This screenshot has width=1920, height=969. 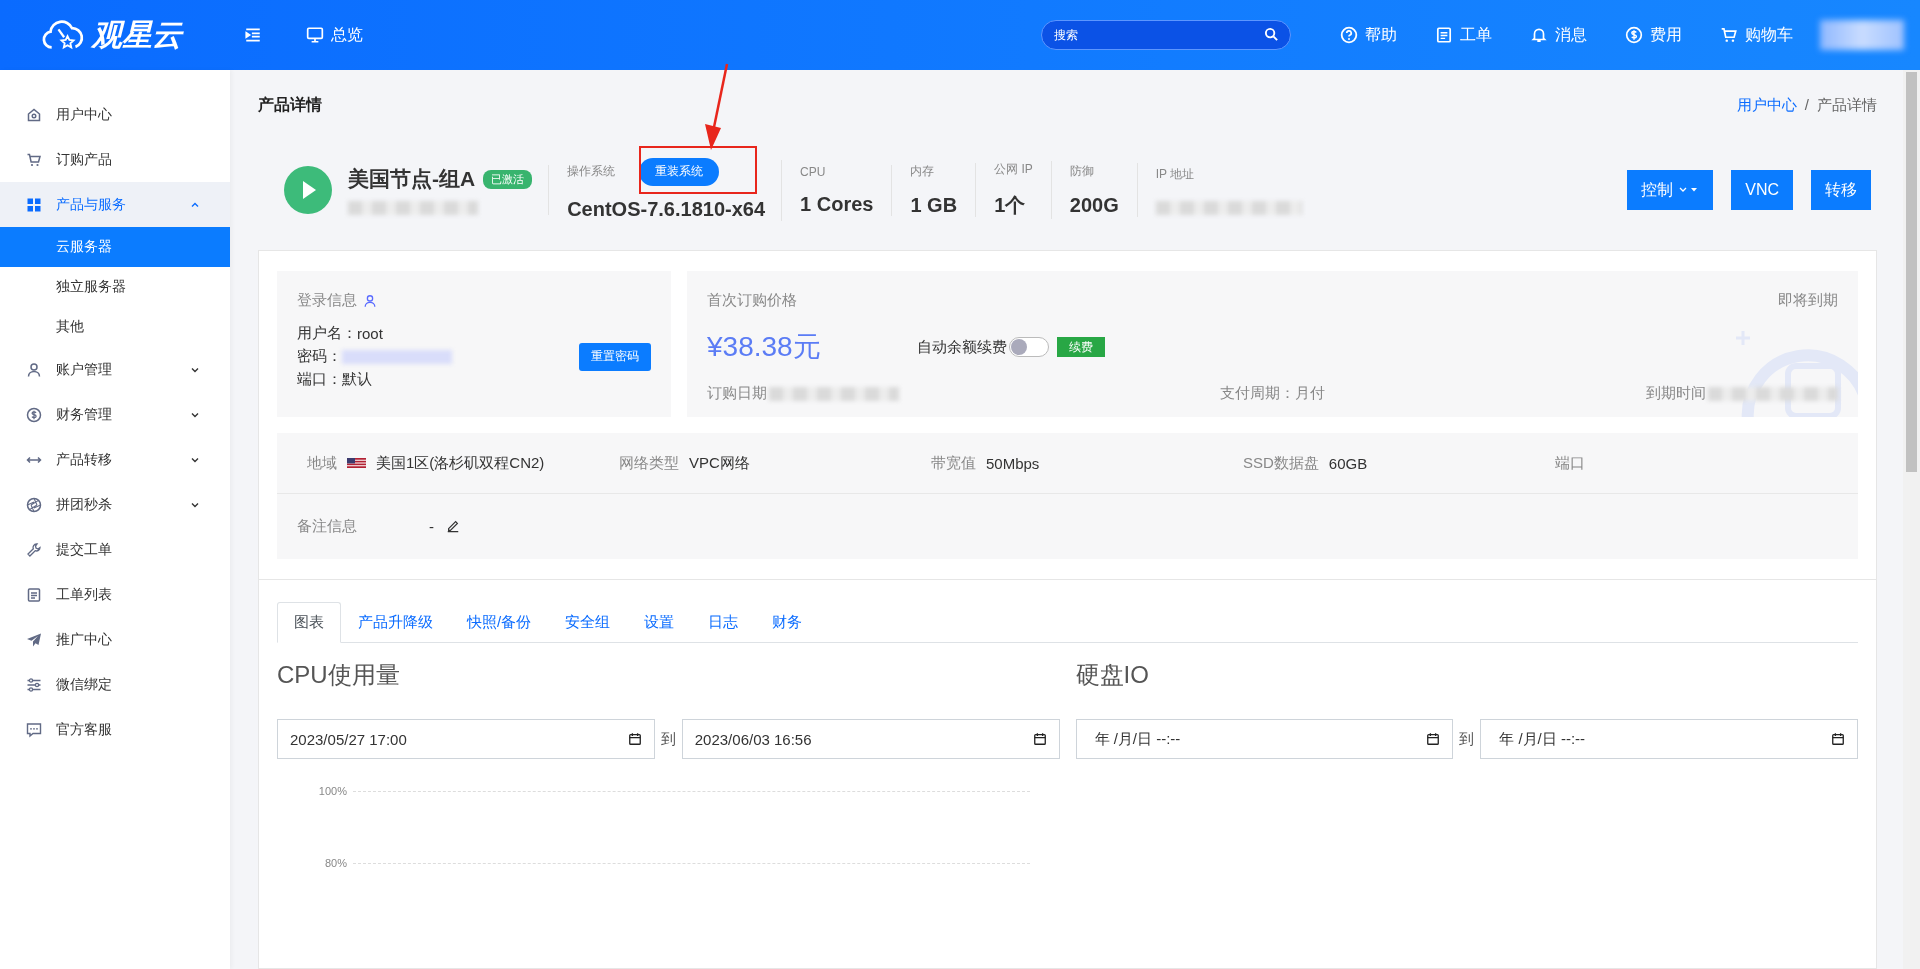 I want to click on control-dropdown-button: 控制, so click(x=1670, y=190).